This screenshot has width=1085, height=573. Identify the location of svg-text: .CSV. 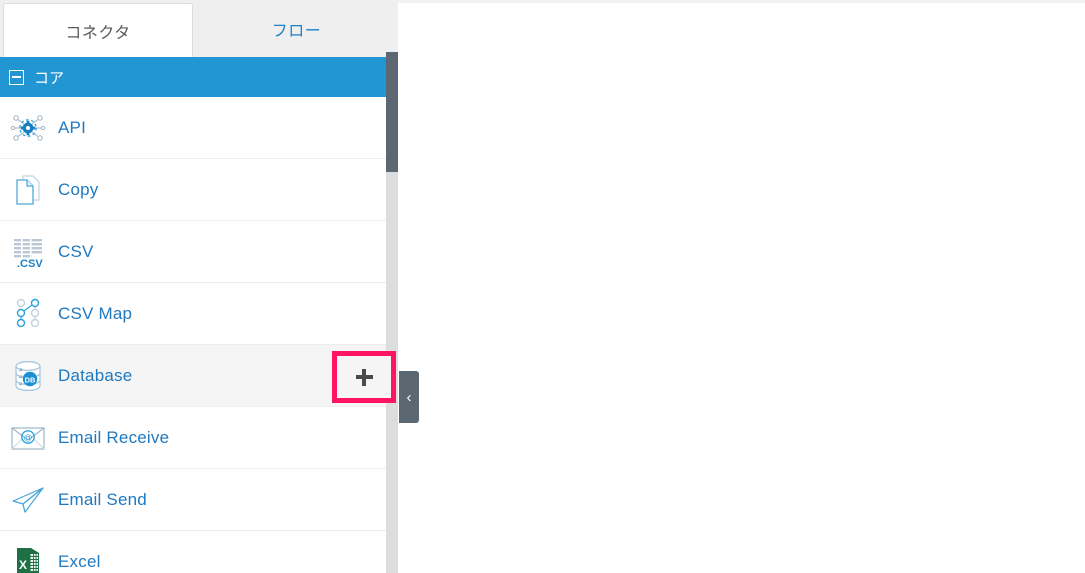
(30, 263).